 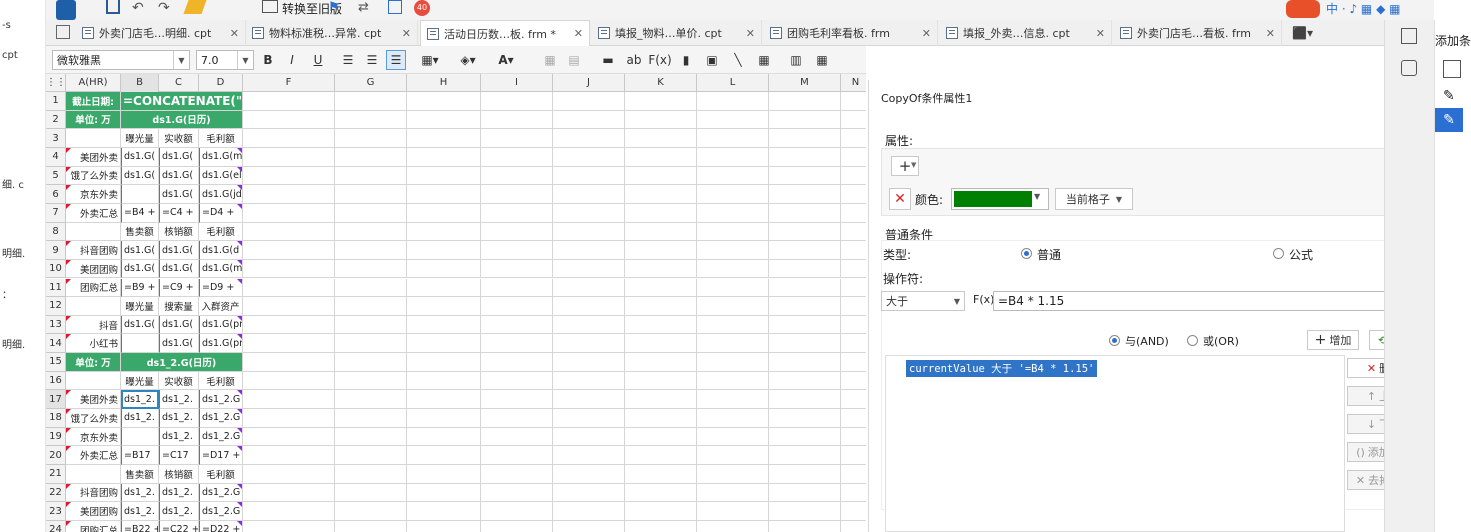 I want to click on row-header: 15, so click(x=56, y=362).